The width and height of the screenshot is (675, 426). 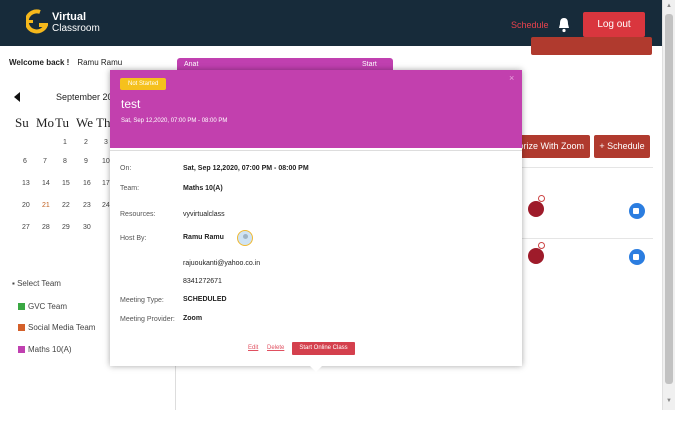 What do you see at coordinates (669, 199) in the screenshot?
I see `scroll-thumb` at bounding box center [669, 199].